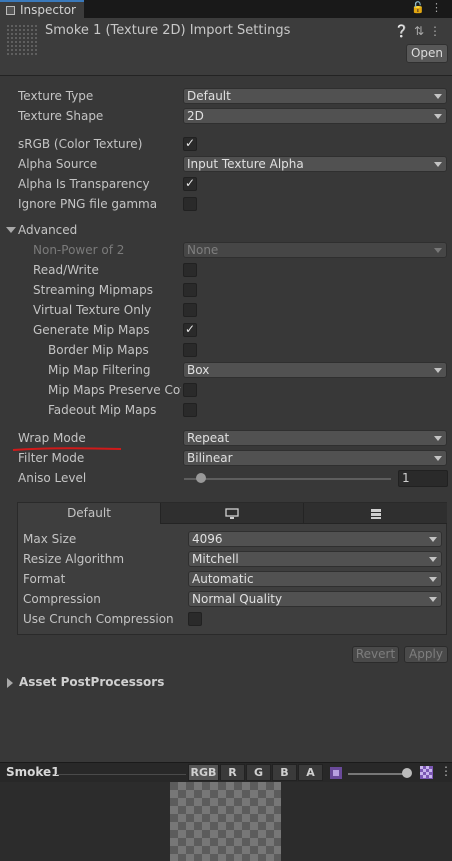 This screenshot has height=861, width=452. What do you see at coordinates (190, 410) in the screenshot?
I see `fadeout-mip-maps-checkbox` at bounding box center [190, 410].